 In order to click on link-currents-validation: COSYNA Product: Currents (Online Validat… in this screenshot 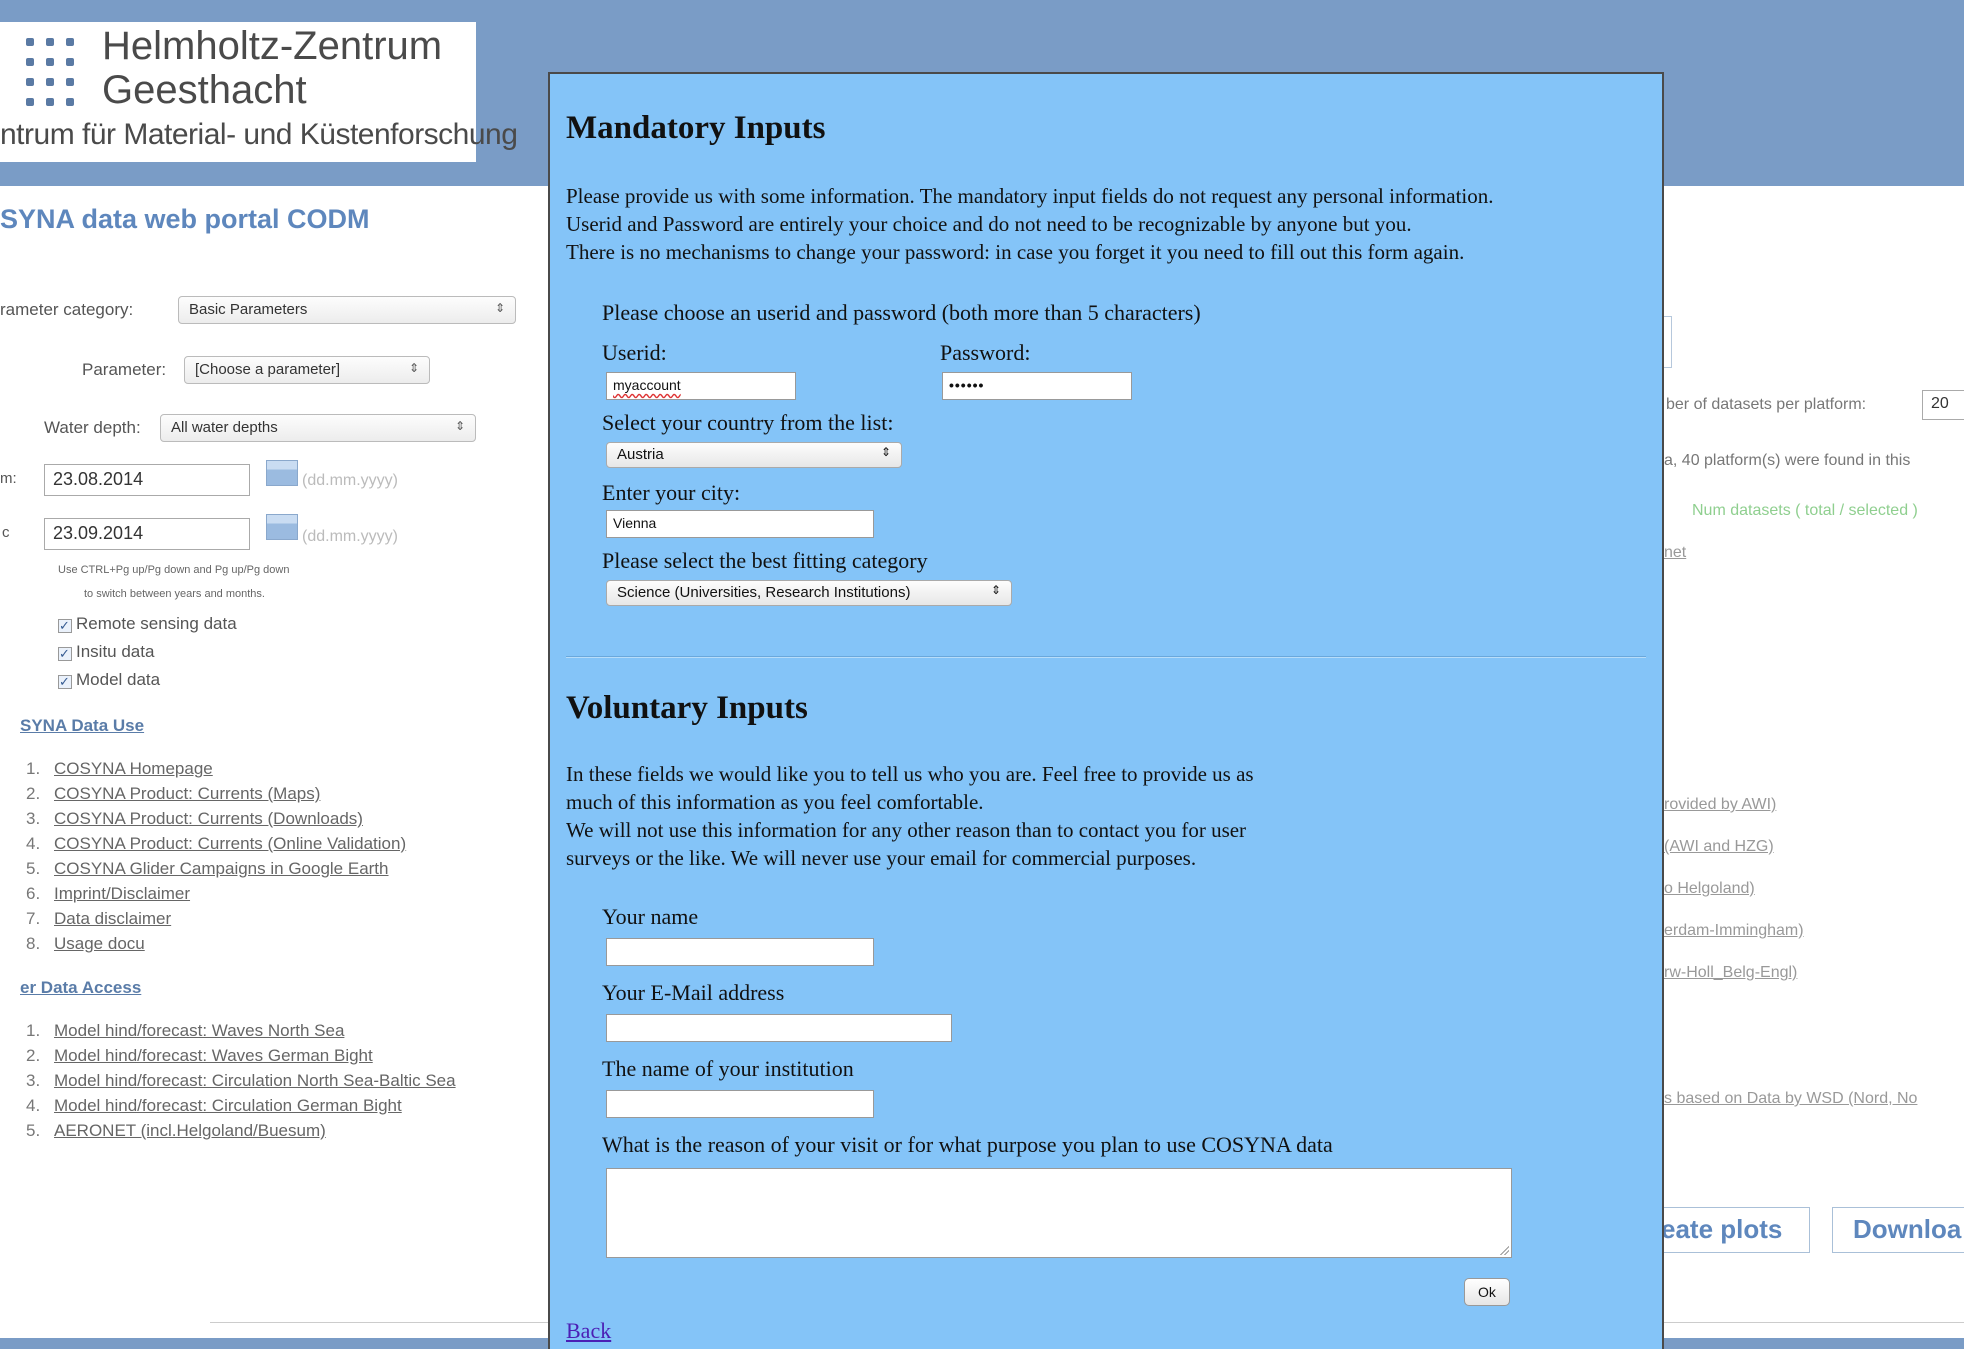, I will do `click(230, 843)`.